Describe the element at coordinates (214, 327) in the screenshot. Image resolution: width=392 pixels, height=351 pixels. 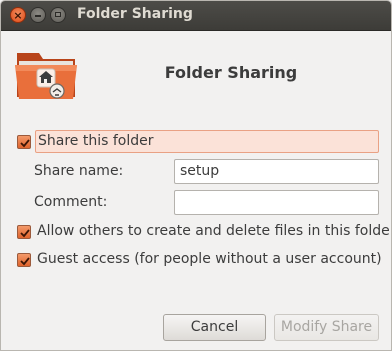
I see `cancel-button: Cancel` at that location.